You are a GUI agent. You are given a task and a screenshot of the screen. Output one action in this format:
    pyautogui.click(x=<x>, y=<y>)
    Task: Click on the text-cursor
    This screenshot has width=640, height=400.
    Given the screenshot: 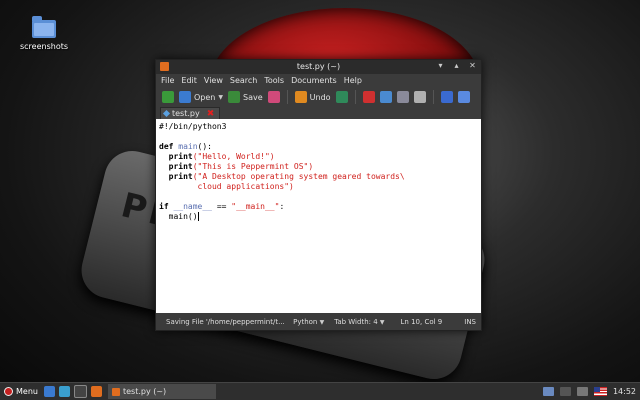 What is the action you would take?
    pyautogui.click(x=198, y=216)
    